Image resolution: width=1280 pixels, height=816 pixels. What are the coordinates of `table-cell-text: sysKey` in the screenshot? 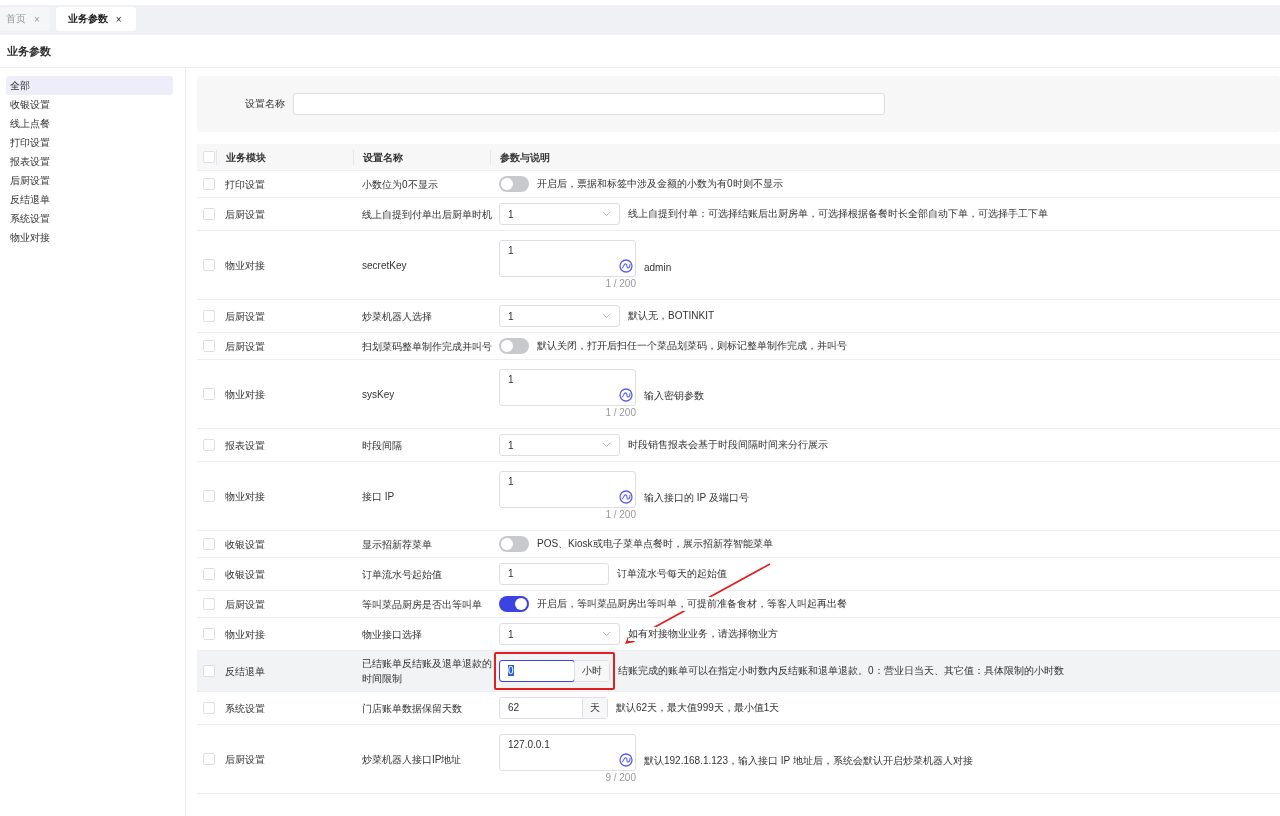 It's located at (379, 394).